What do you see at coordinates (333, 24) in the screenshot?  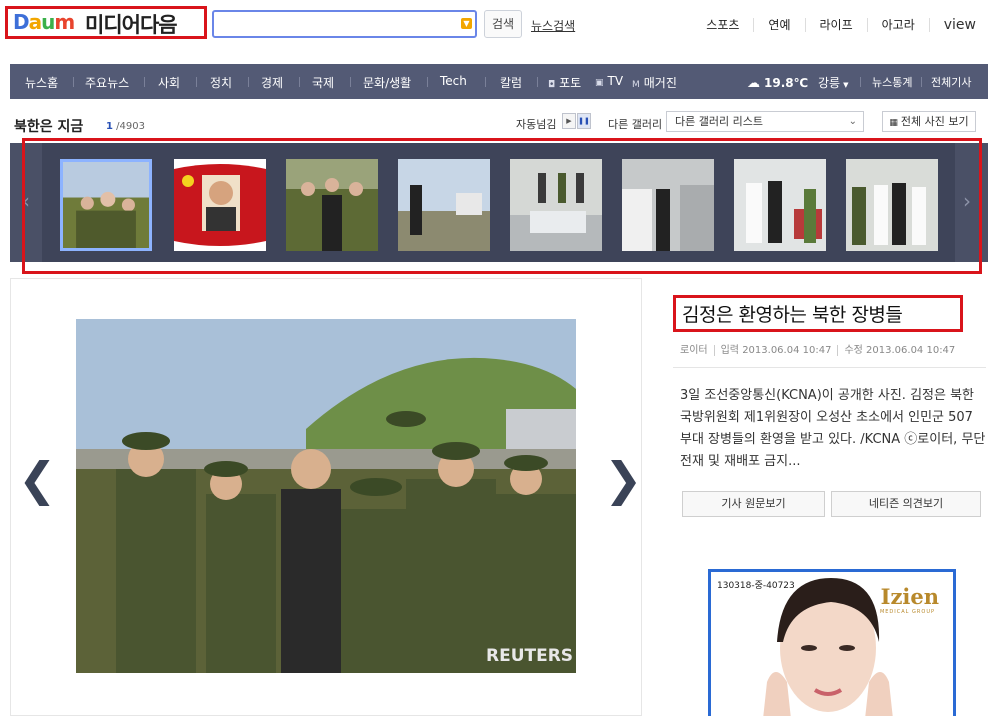 I see `search-input` at bounding box center [333, 24].